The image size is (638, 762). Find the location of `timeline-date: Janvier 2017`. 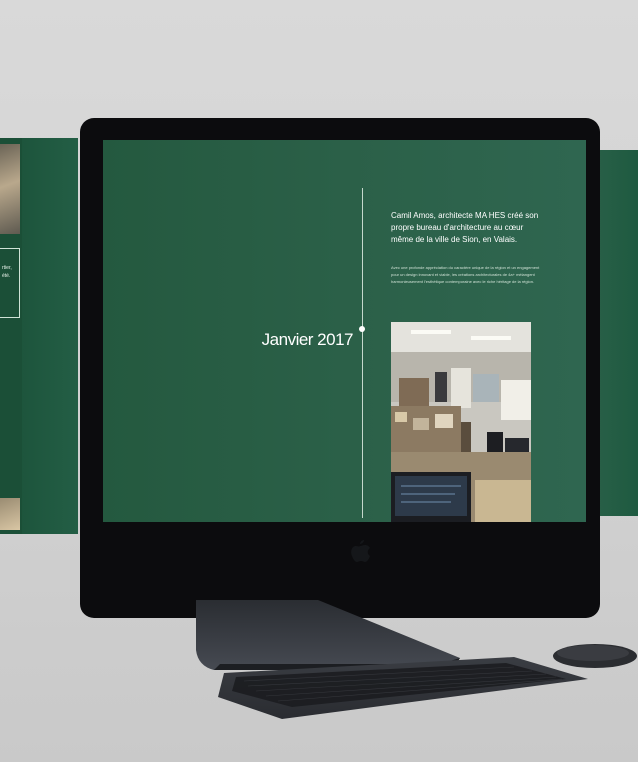

timeline-date: Janvier 2017 is located at coordinates (307, 339).